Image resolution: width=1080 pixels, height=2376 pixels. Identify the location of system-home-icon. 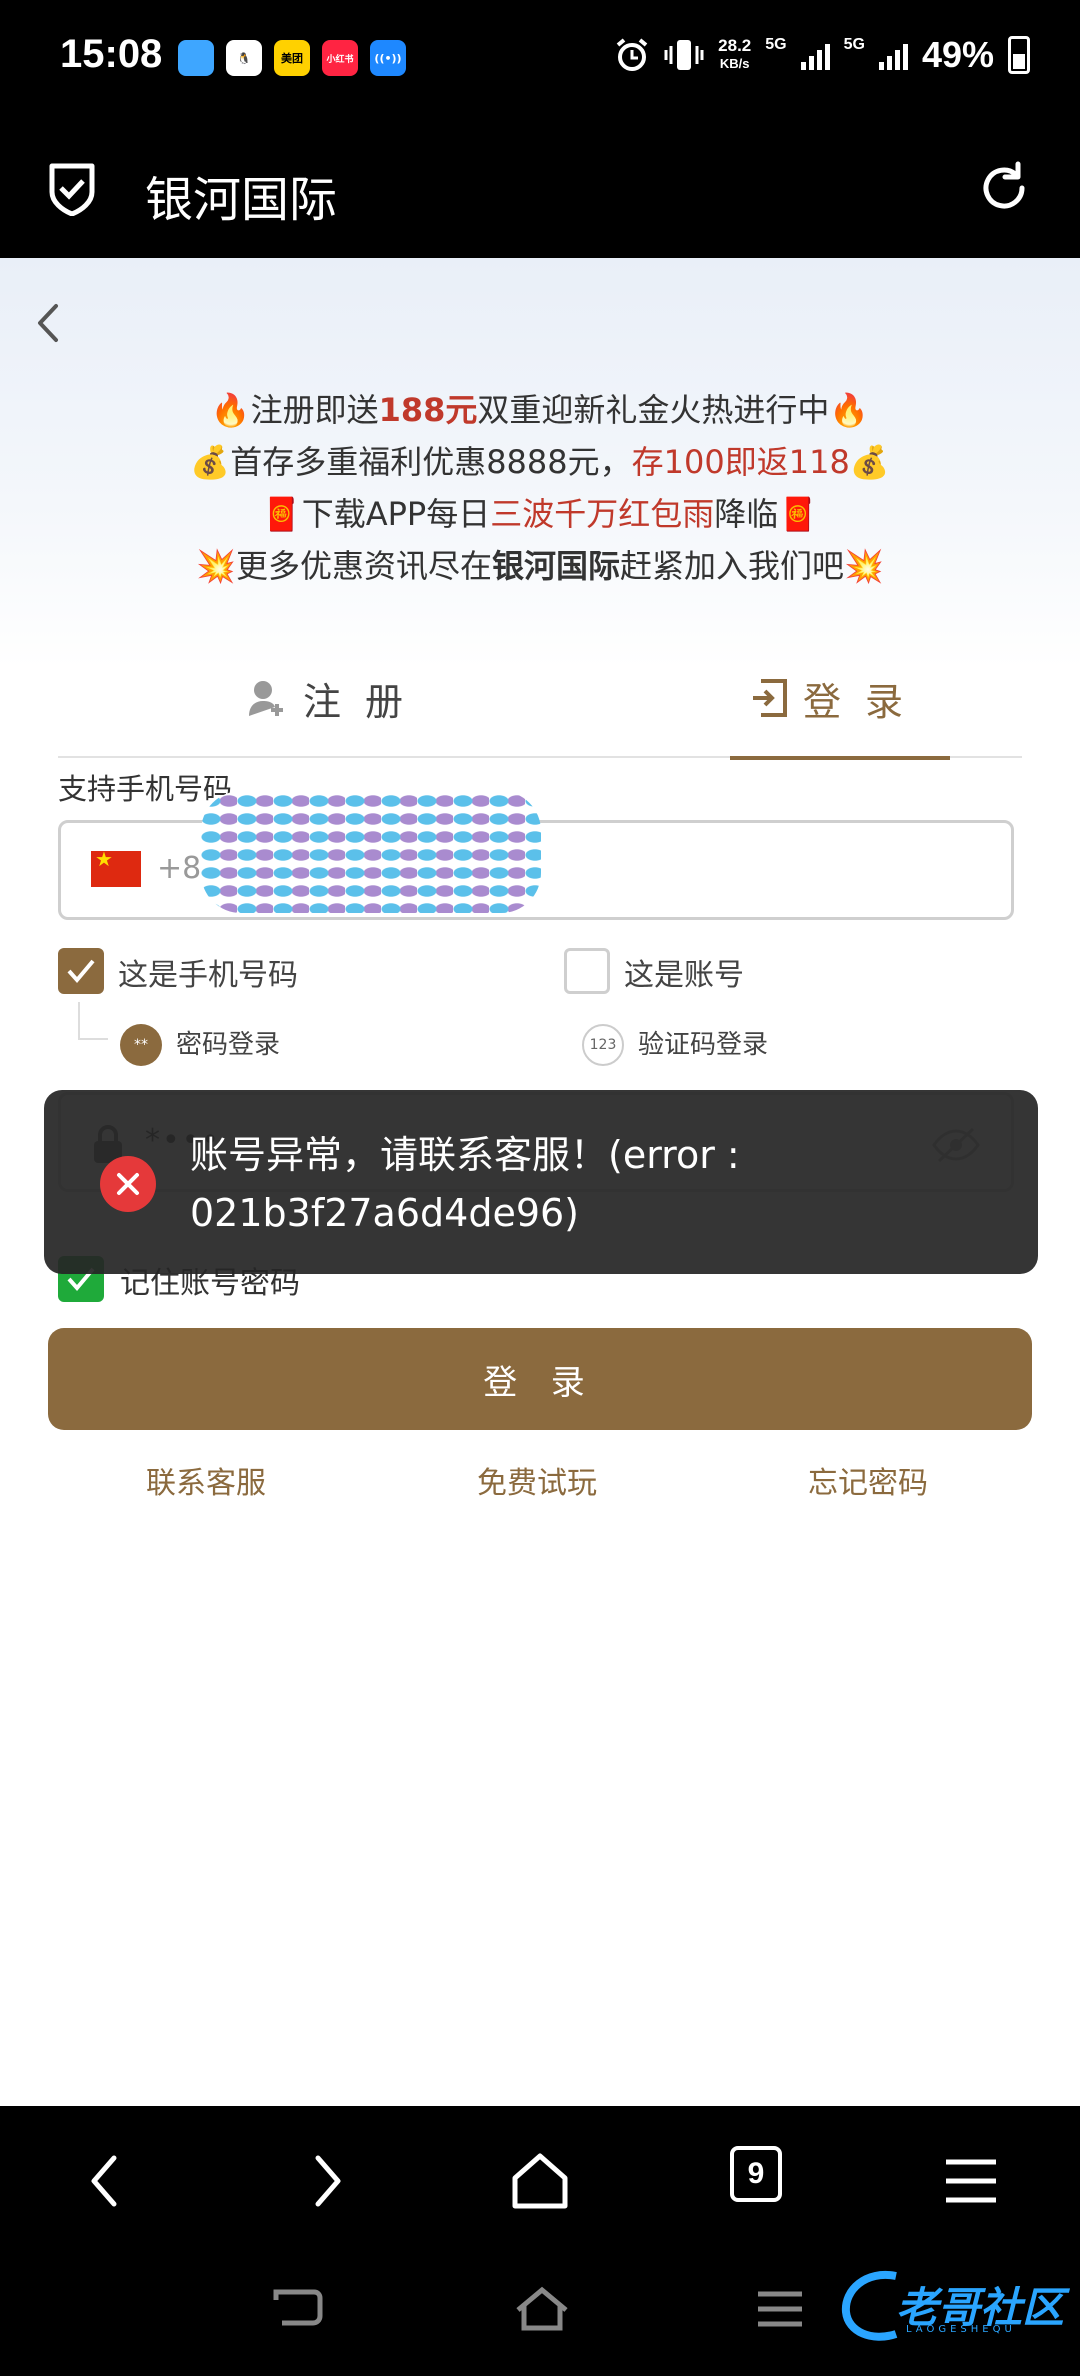
(542, 2309).